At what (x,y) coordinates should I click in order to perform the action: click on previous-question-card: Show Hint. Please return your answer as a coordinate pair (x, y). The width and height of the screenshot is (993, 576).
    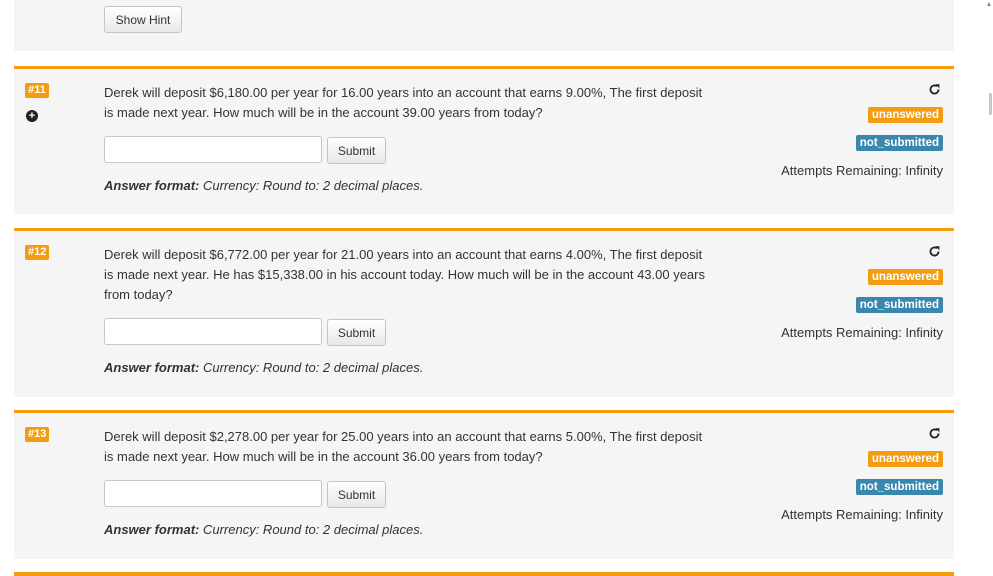
    Looking at the image, I should click on (484, 25).